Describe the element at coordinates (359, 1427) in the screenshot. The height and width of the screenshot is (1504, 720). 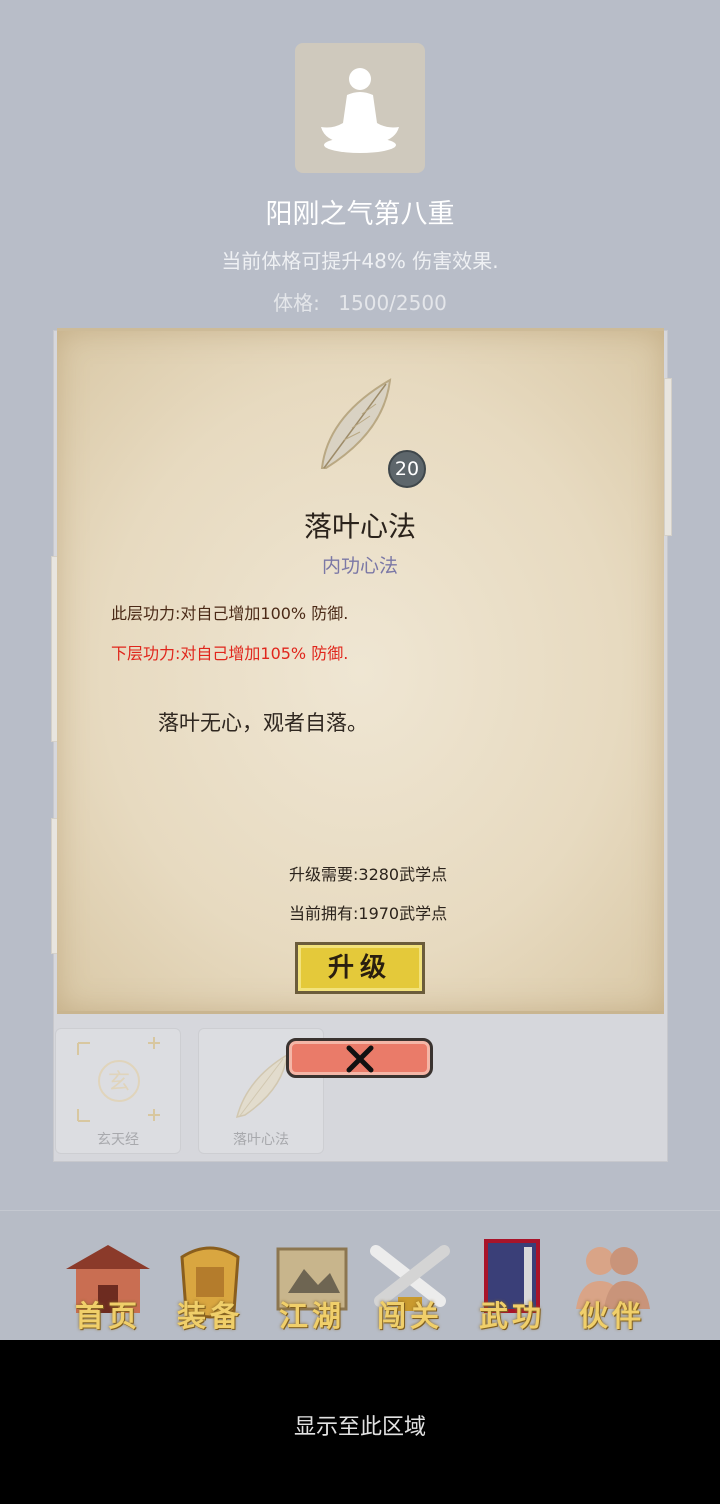
I see `display-area-hint: 显示至此区域` at that location.